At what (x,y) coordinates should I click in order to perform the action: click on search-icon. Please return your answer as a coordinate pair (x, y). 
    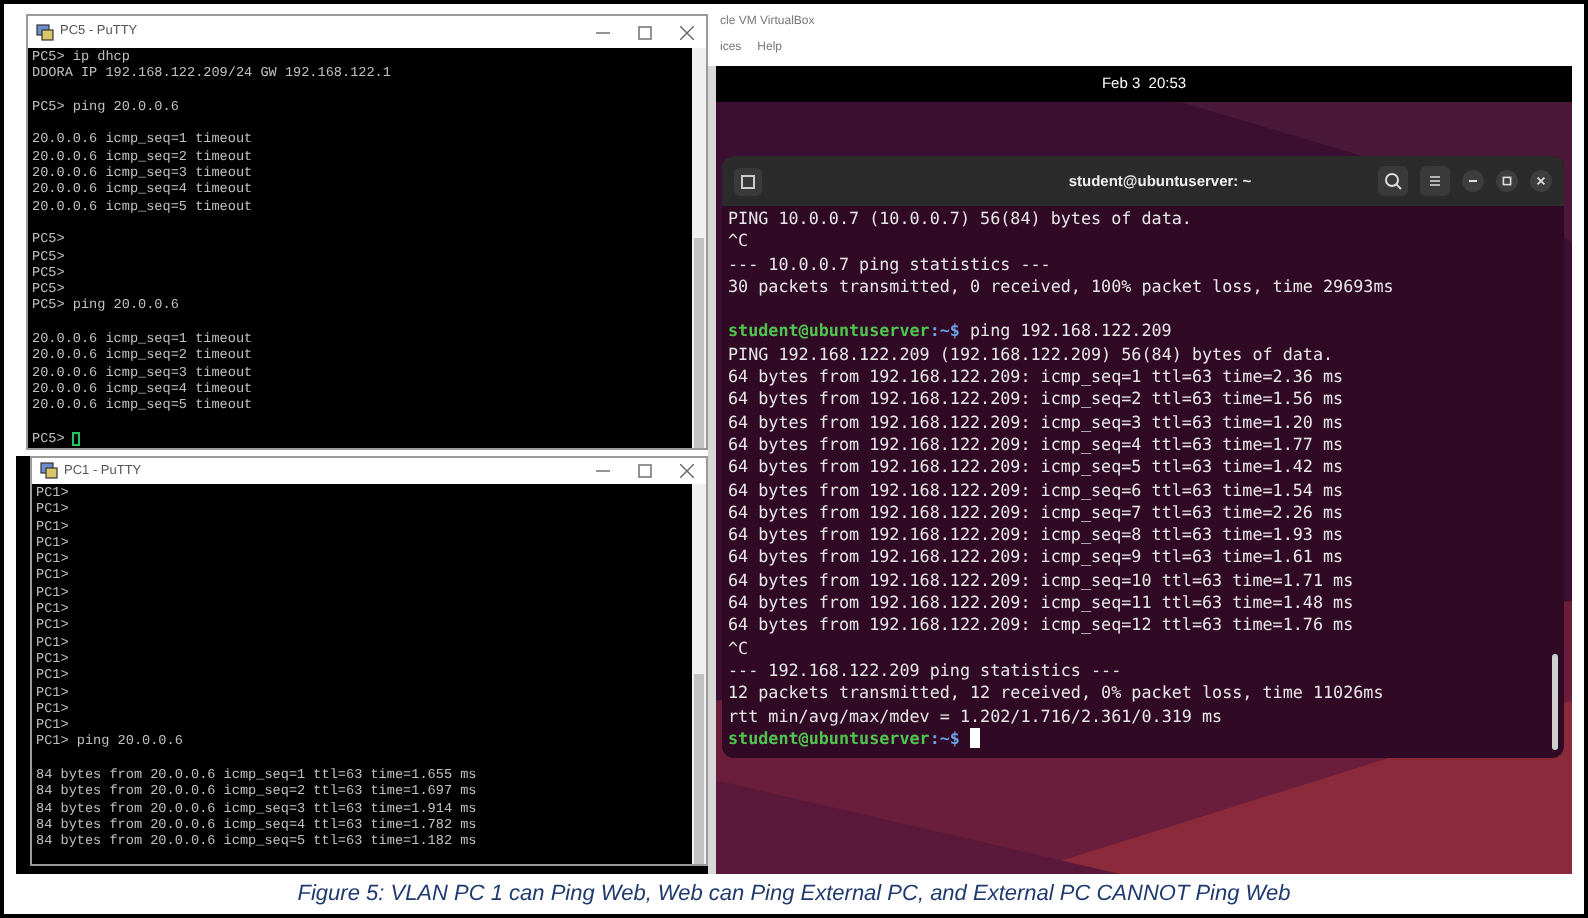
    Looking at the image, I should click on (1392, 181).